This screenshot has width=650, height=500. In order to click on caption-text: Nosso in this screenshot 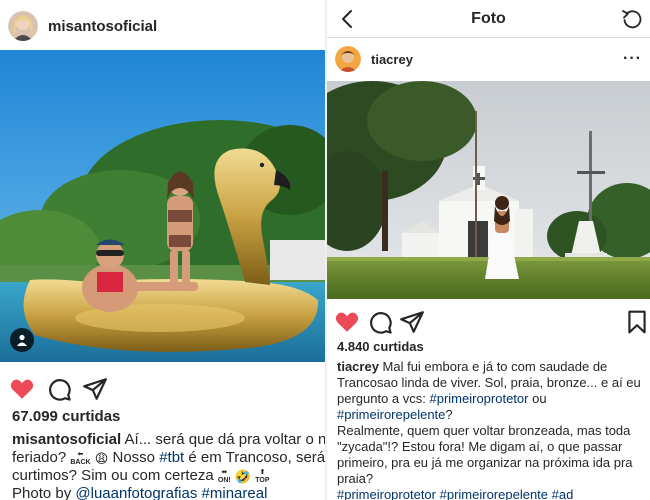, I will do `click(134, 457)`.